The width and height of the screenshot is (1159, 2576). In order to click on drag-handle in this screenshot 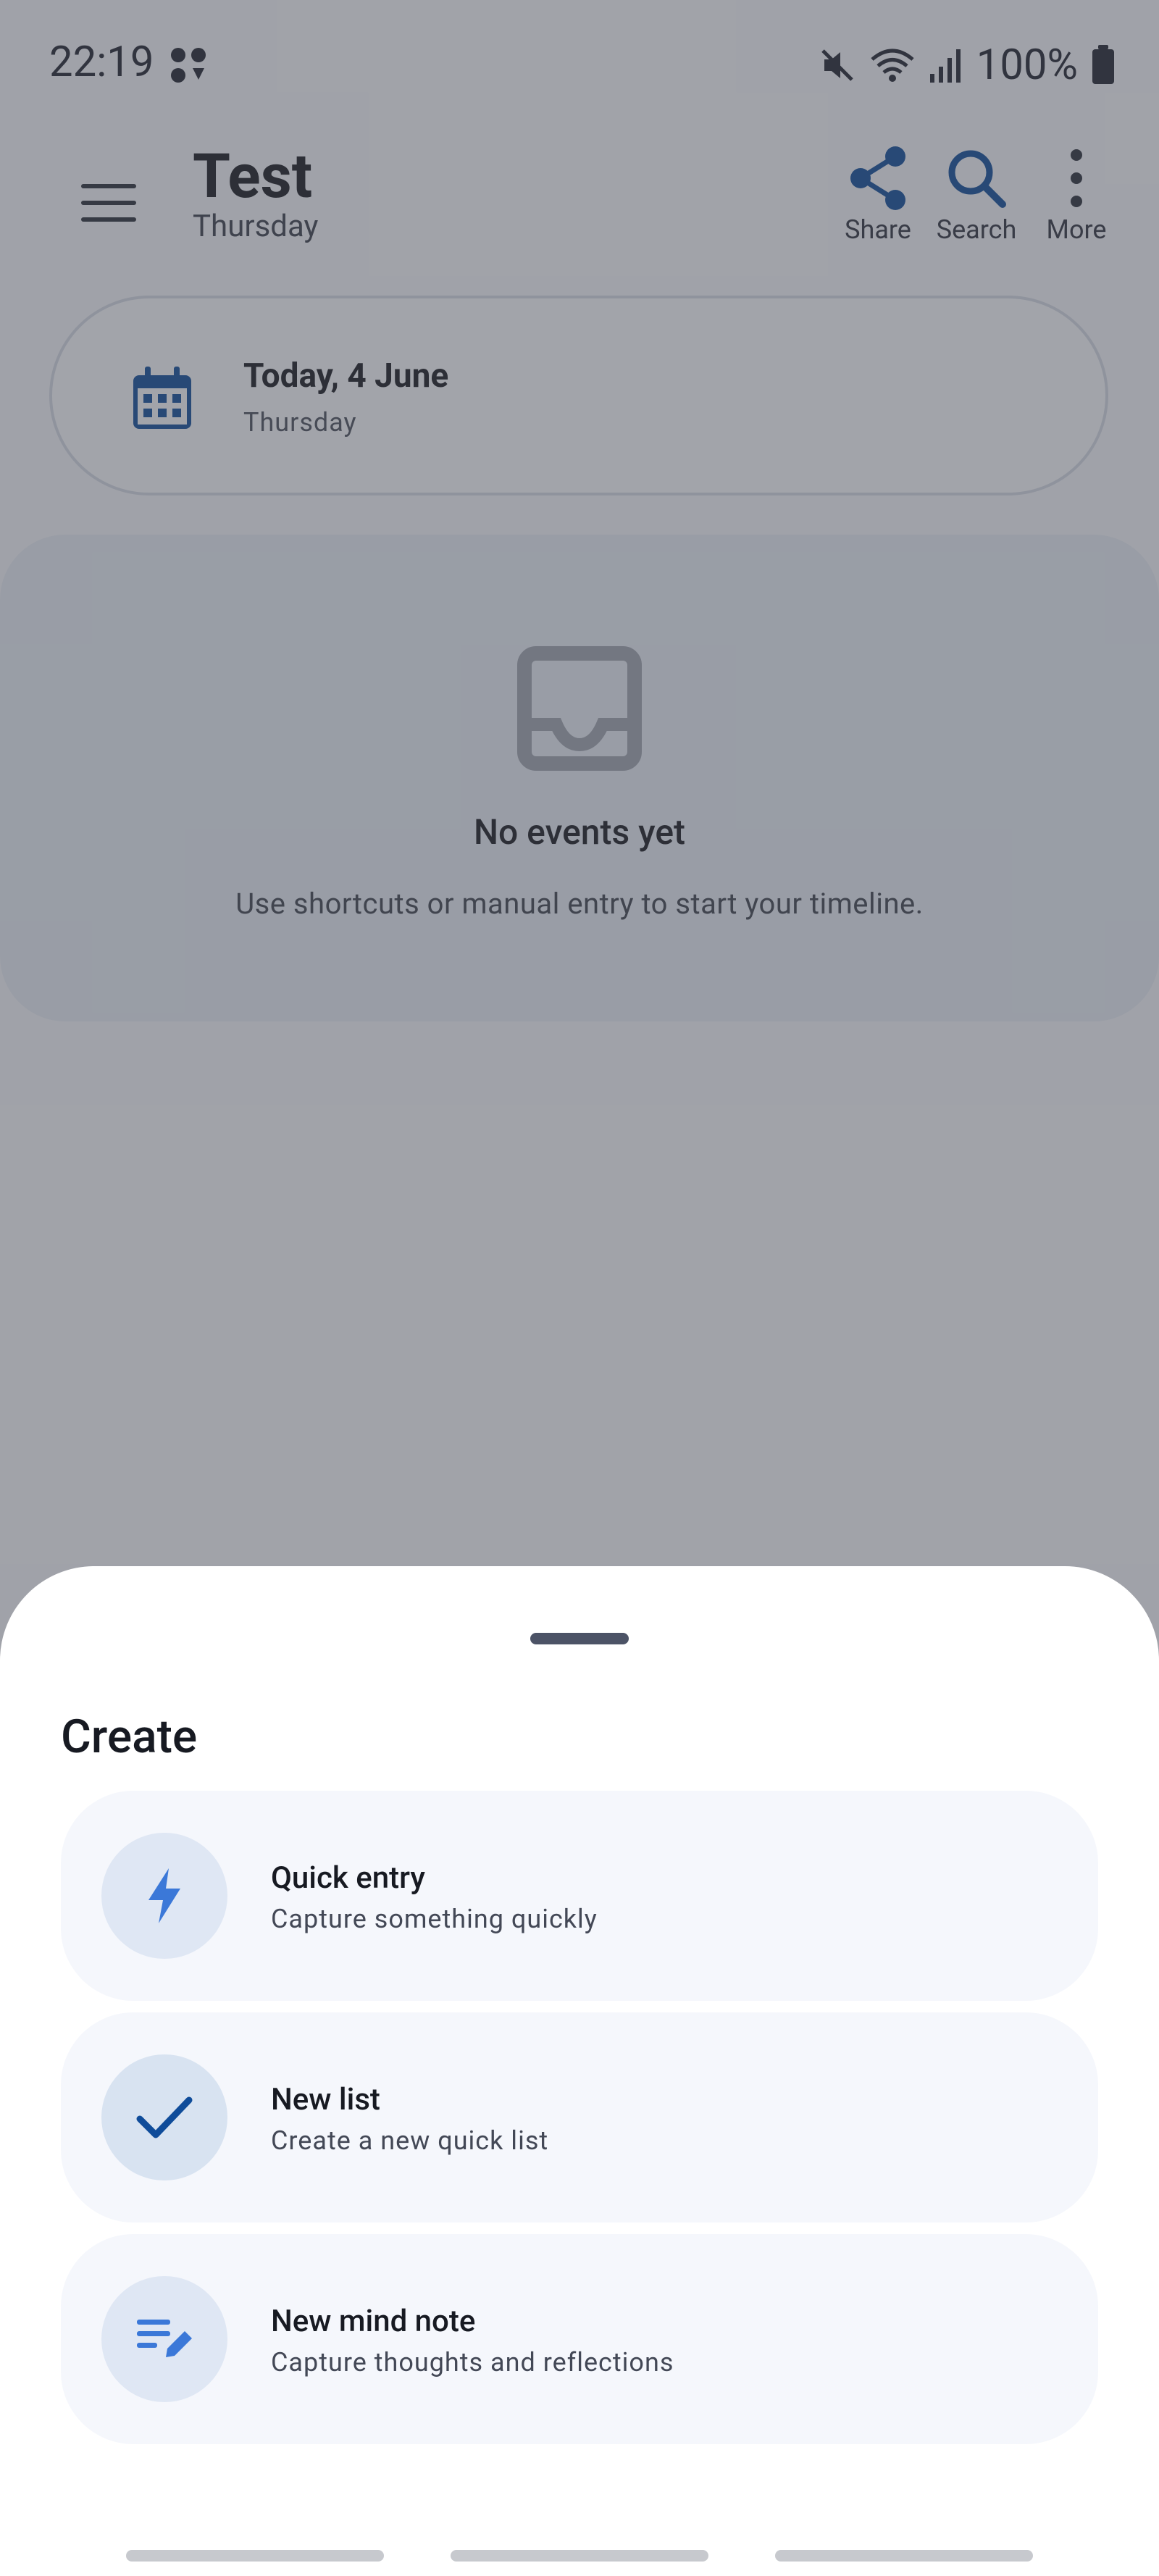, I will do `click(579, 1638)`.